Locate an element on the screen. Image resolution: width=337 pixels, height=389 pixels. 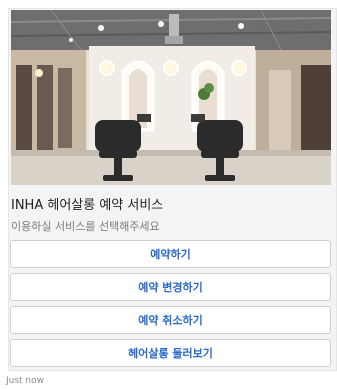
cancel-reservation-button: 예약 취소하기 is located at coordinates (170, 320).